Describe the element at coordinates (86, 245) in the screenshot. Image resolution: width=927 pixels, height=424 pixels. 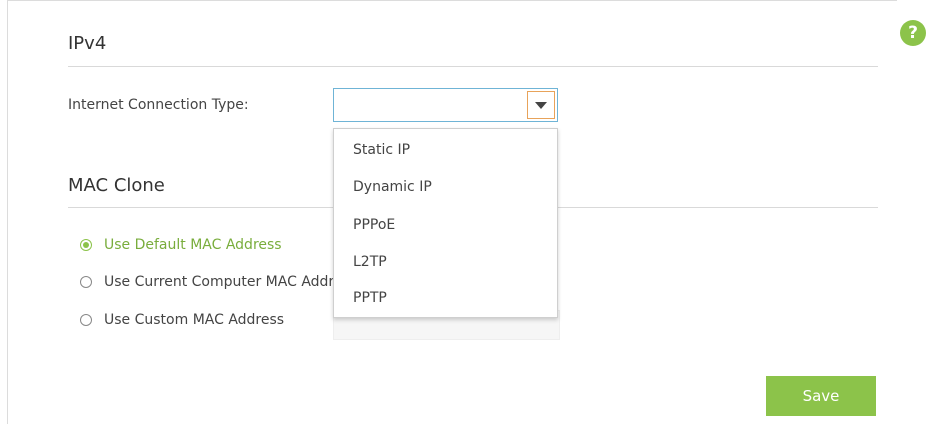
I see `radio-button-checked` at that location.